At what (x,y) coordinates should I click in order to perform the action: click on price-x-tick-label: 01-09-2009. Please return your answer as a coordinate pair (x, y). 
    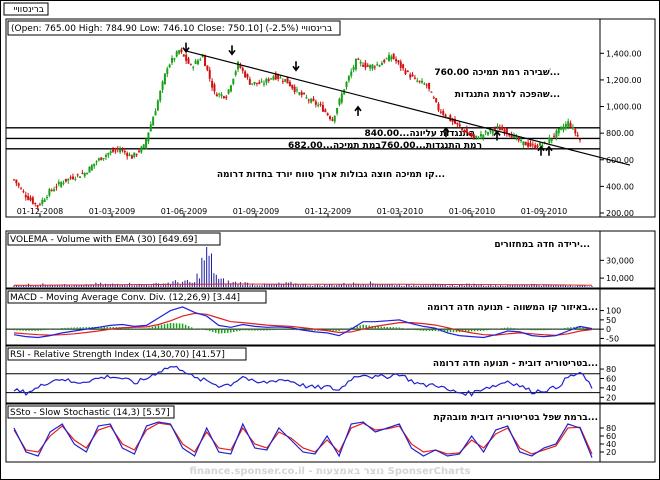
    Looking at the image, I should click on (256, 211).